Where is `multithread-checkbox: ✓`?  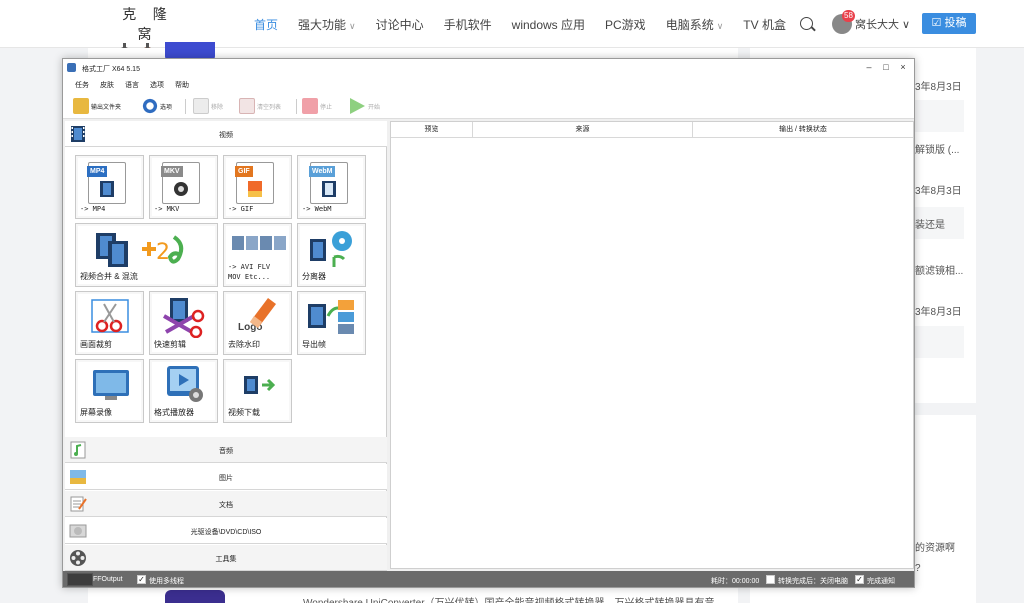 multithread-checkbox: ✓ is located at coordinates (141, 579).